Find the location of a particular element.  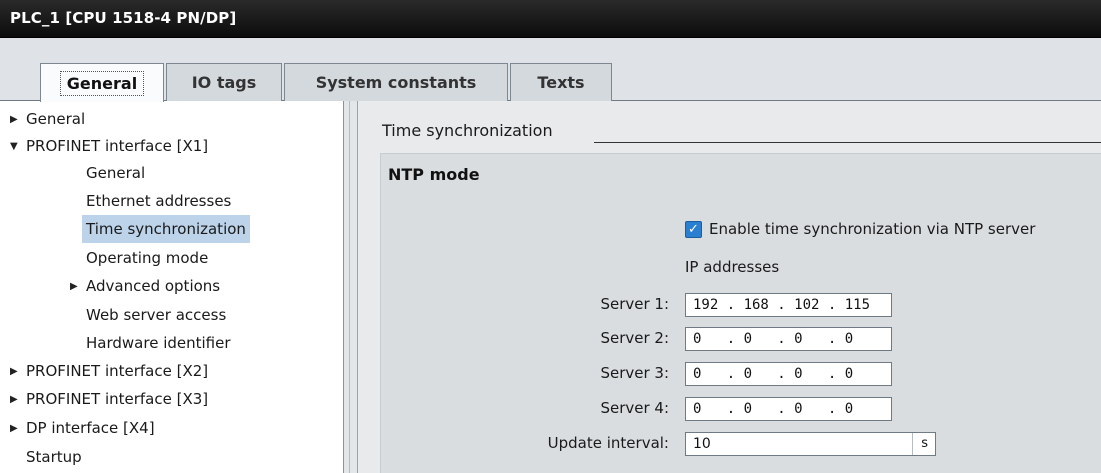

nav-item-label: Ethernet addresses is located at coordinates (159, 201).